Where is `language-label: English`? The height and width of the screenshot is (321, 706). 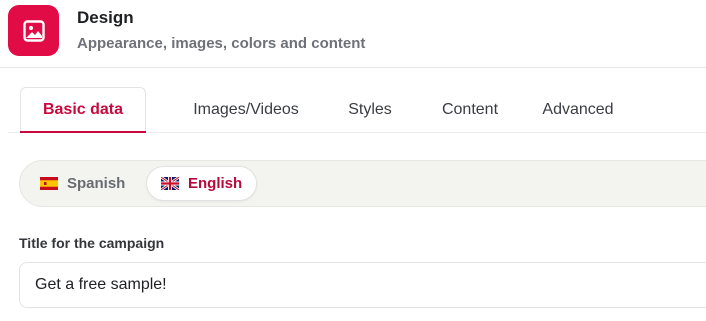
language-label: English is located at coordinates (215, 183).